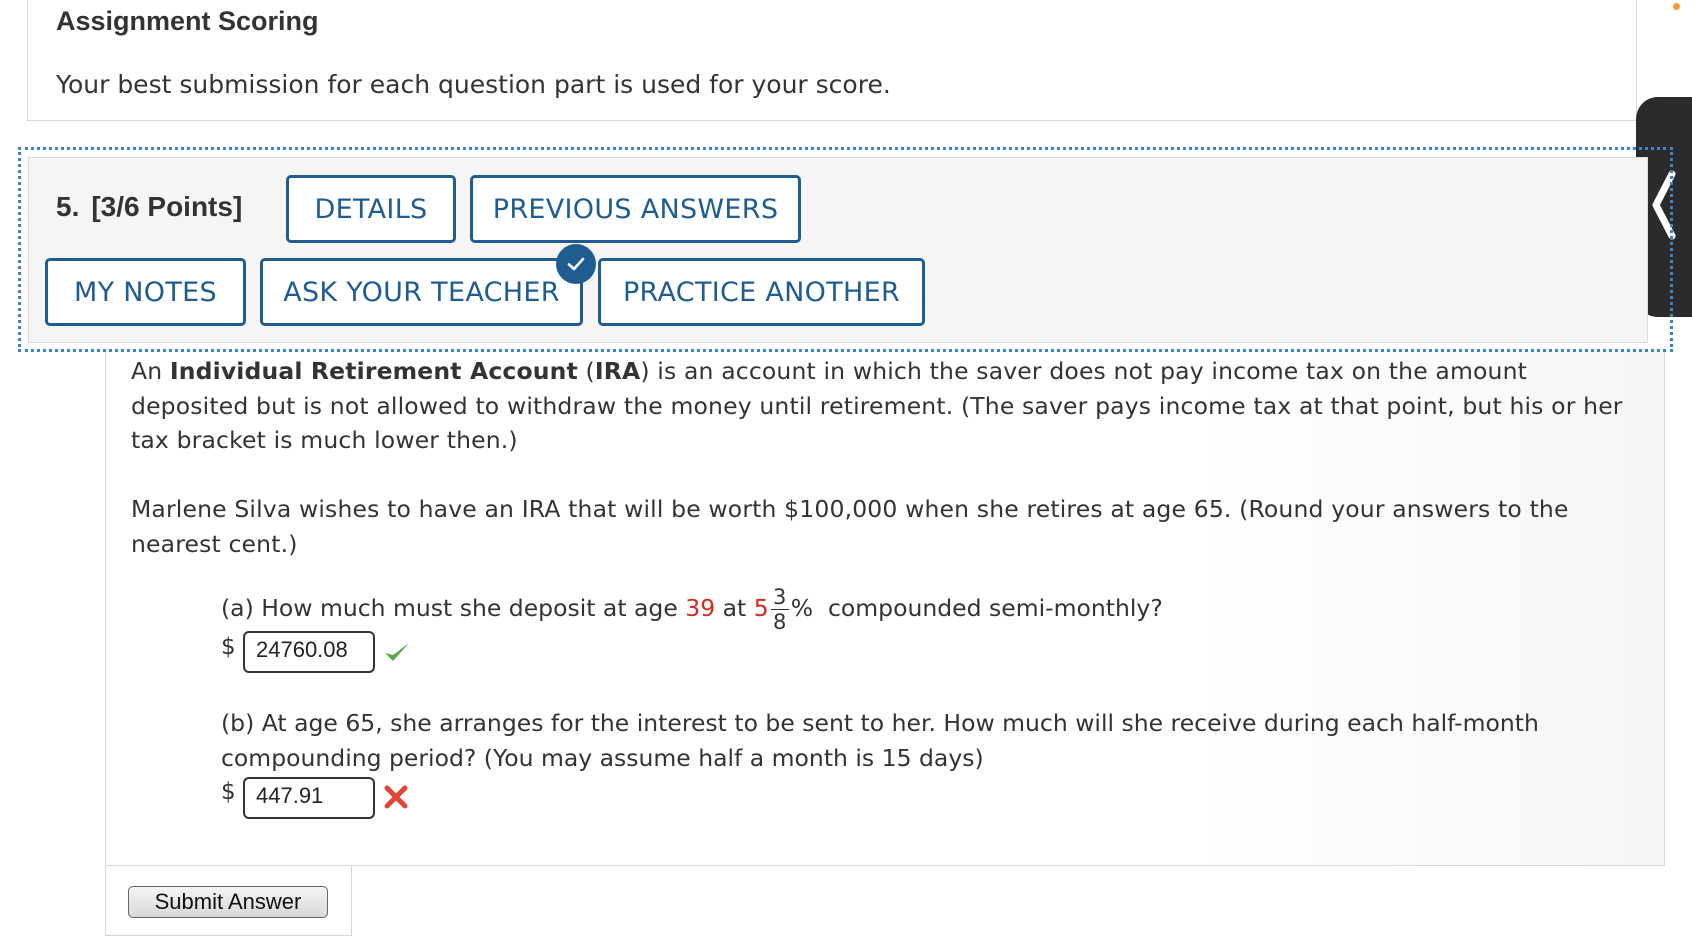 The image size is (1692, 952). I want to click on term-ira-abbr: IRA, so click(617, 371).